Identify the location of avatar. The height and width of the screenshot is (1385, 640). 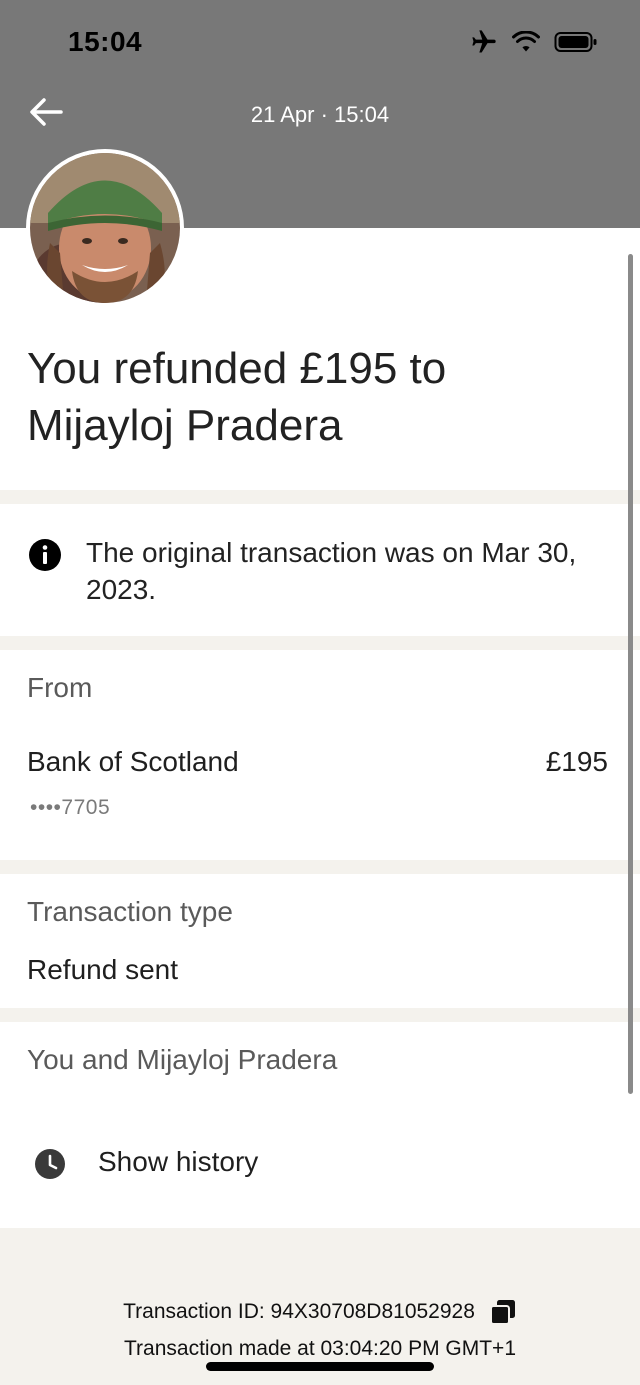
(105, 228).